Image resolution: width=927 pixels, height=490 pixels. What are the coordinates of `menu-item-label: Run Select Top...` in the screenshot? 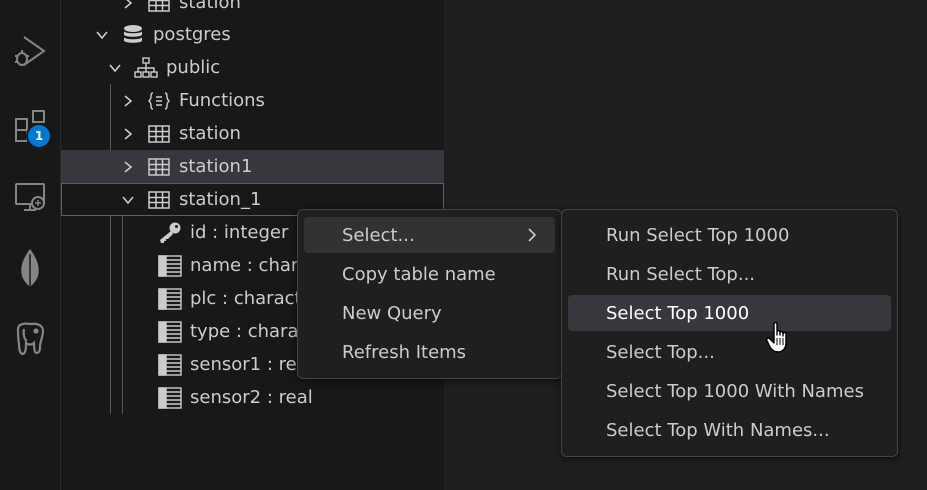 It's located at (681, 274).